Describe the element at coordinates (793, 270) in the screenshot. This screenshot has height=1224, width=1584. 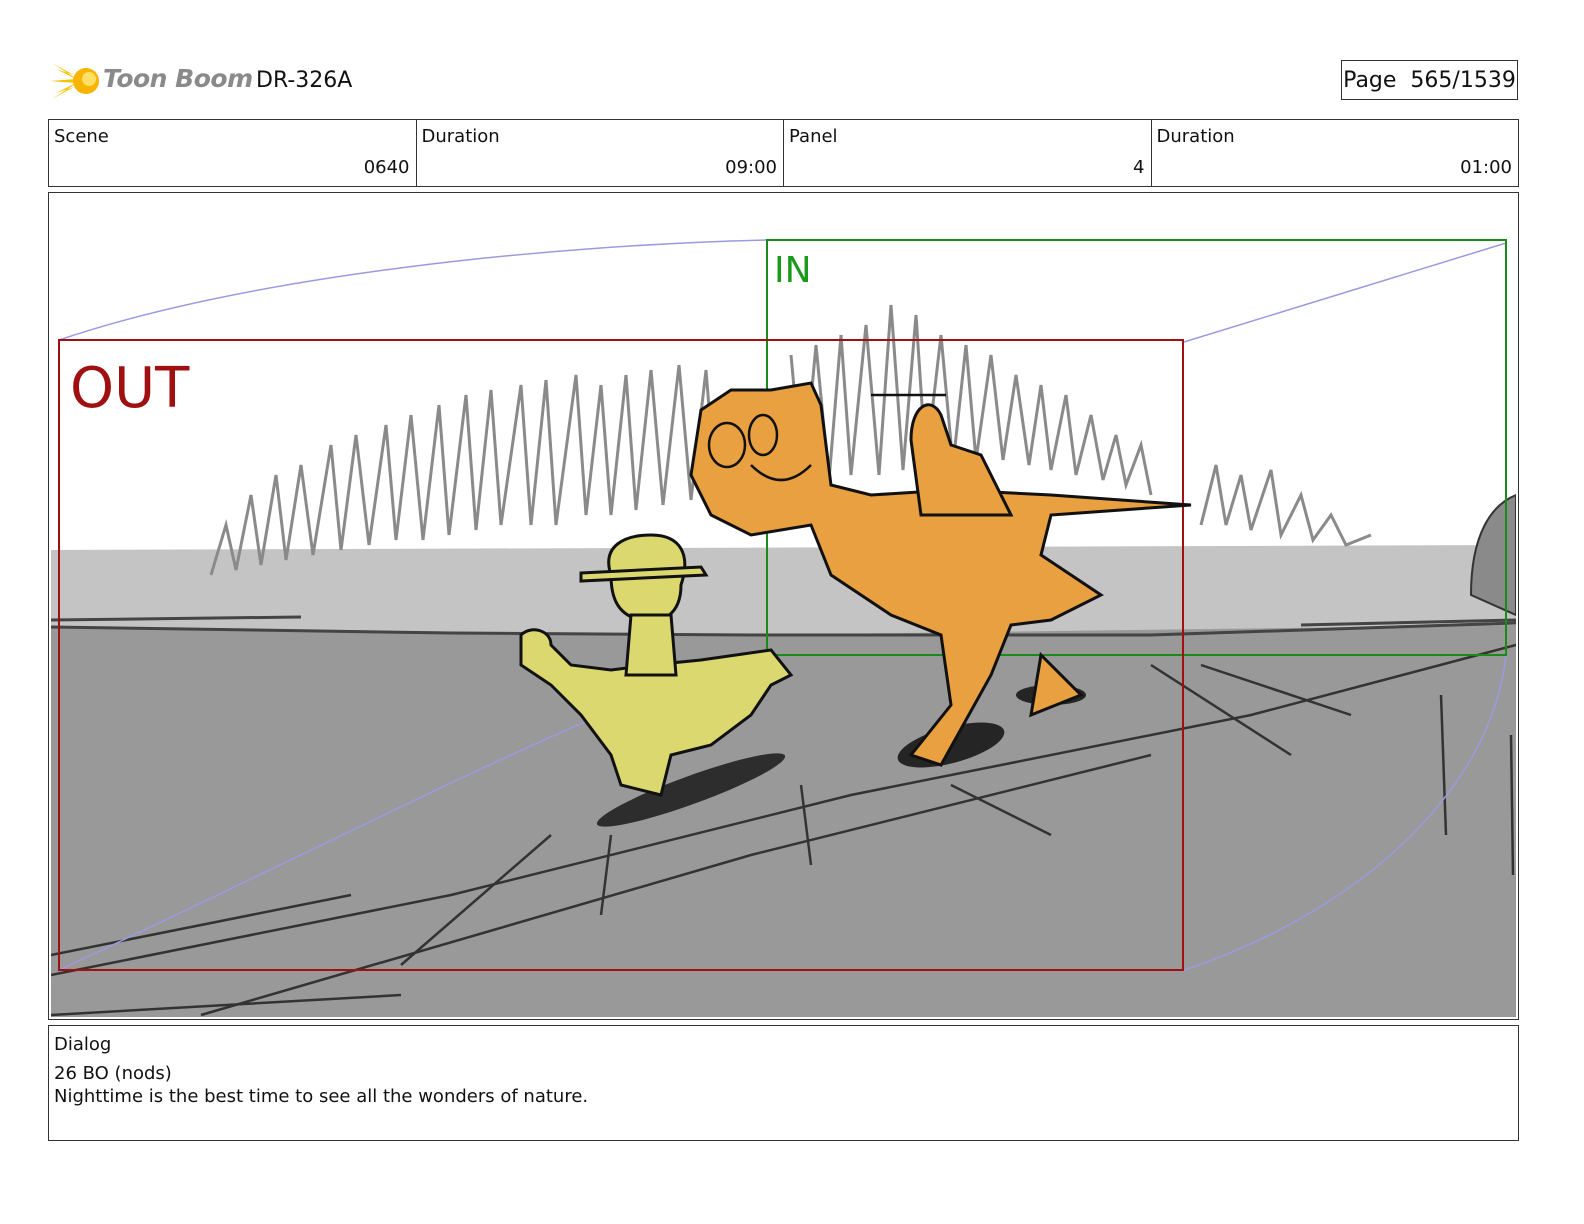
I see `in-frame-label: IN` at that location.